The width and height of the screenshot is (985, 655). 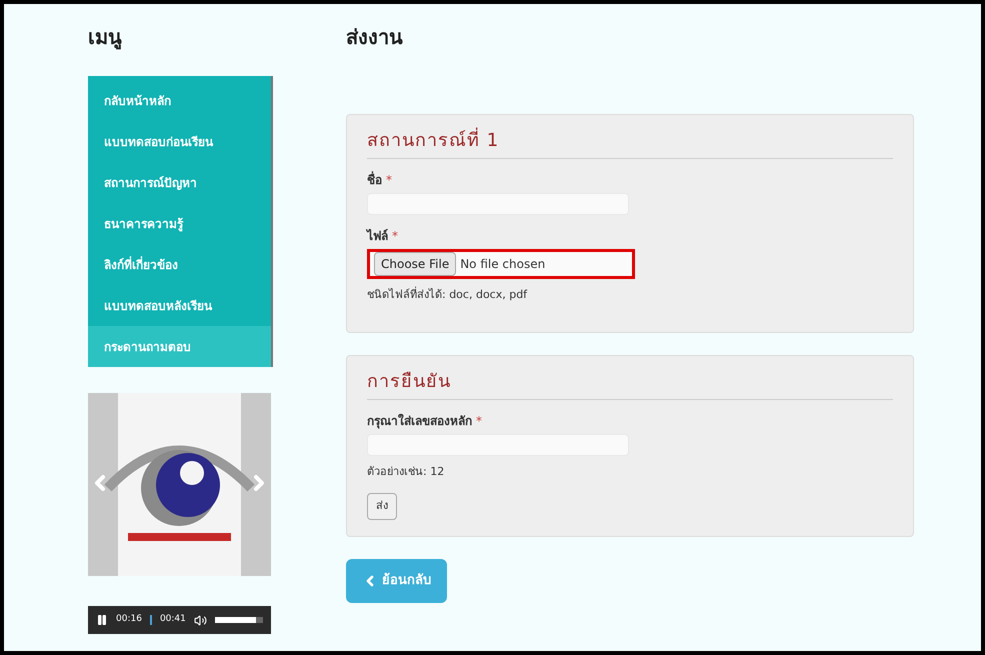 What do you see at coordinates (377, 236) in the screenshot?
I see `field-label: ไฟล์` at bounding box center [377, 236].